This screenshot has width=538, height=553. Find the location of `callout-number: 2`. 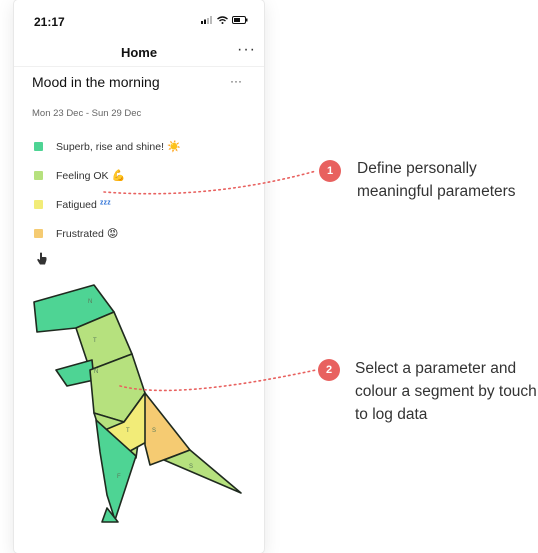

callout-number: 2 is located at coordinates (329, 370).